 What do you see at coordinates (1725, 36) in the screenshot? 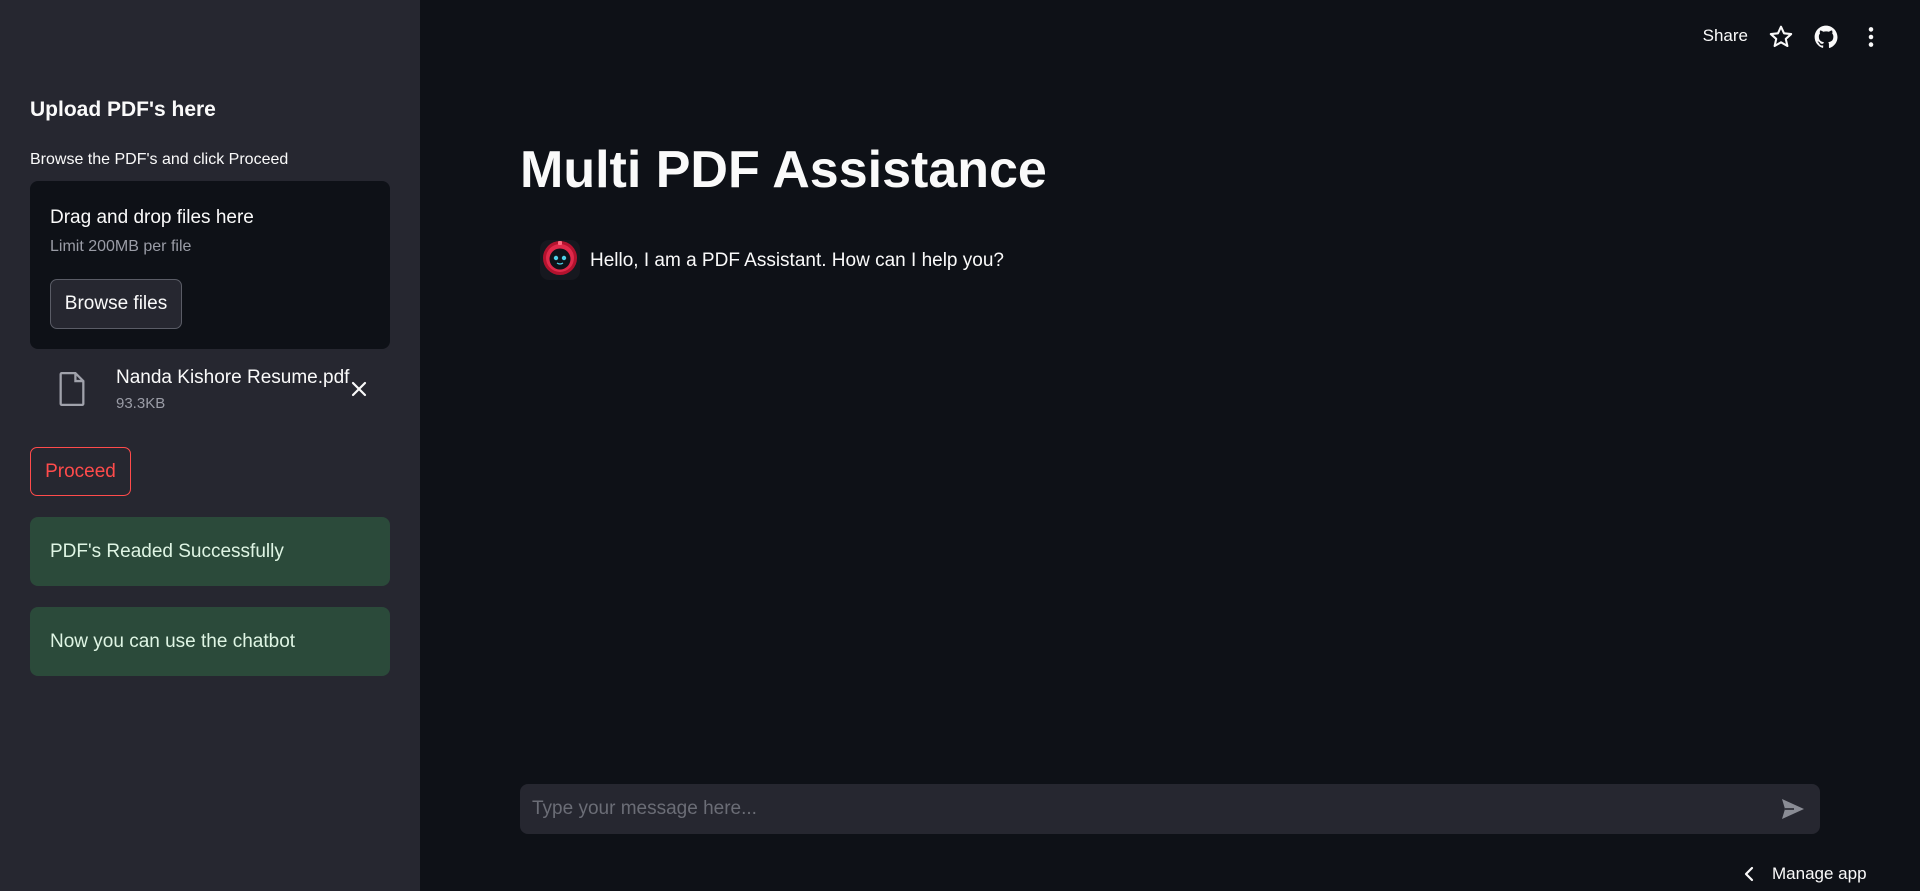
I see `share-button: Share` at bounding box center [1725, 36].